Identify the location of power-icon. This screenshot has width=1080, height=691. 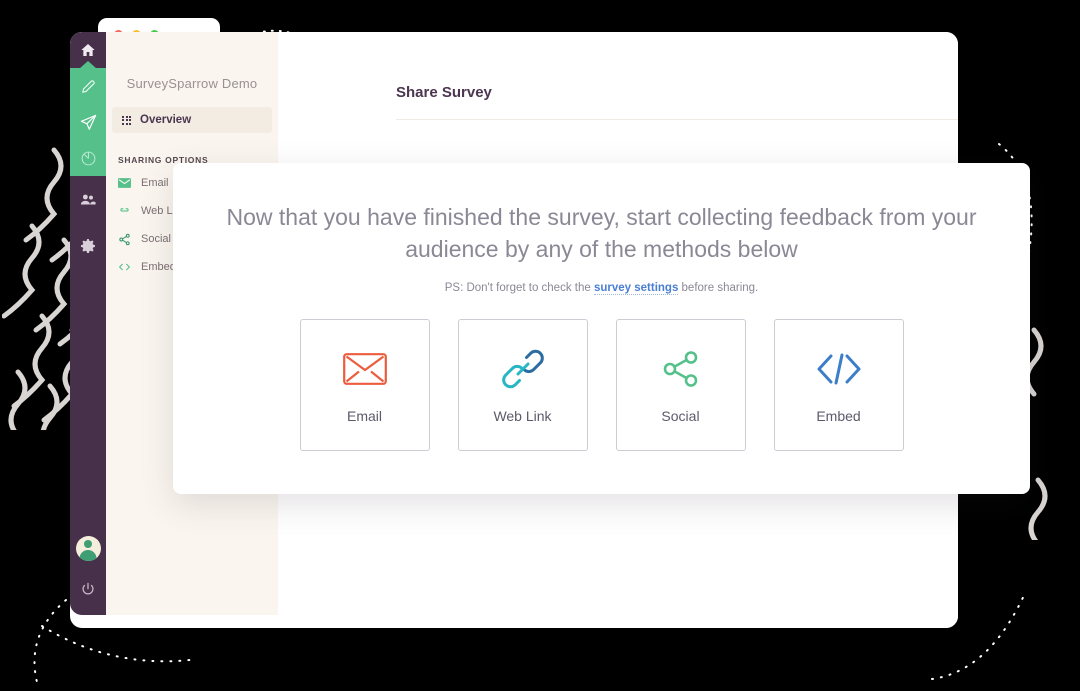
(88, 588).